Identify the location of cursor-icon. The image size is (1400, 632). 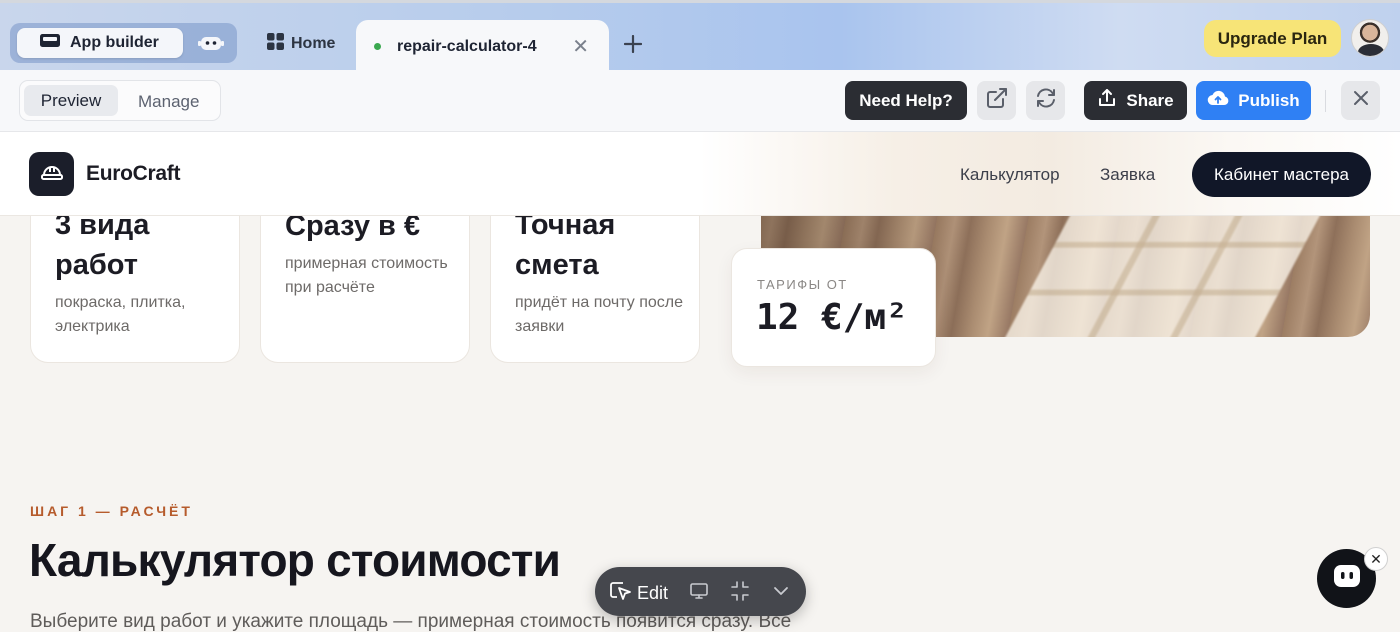
(621, 593).